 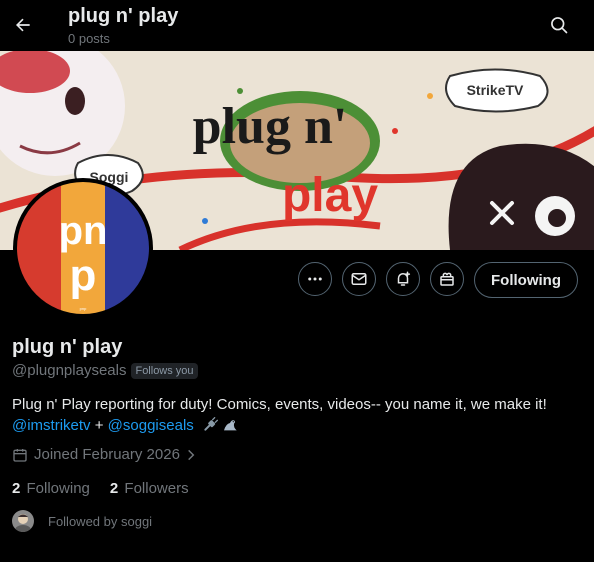 I want to click on follower-avatar, so click(x=23, y=521).